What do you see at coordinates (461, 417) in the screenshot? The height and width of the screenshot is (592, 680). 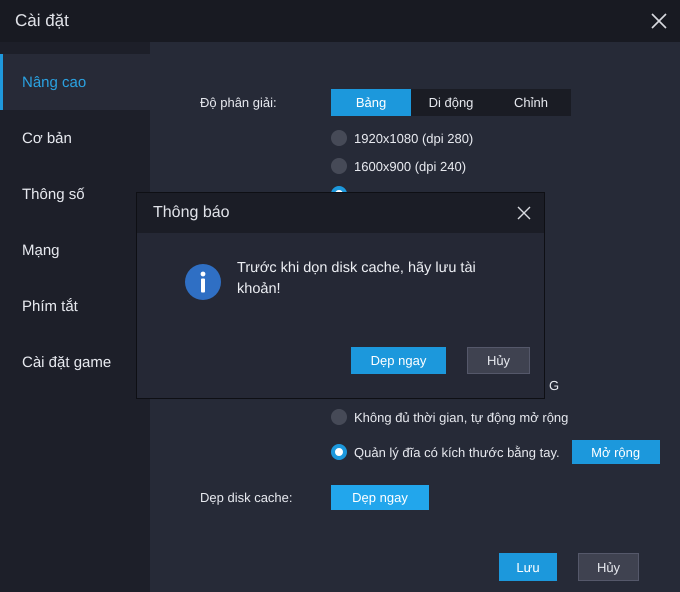 I see `radio-label: Không đủ thời gian, tự động mở rộng` at bounding box center [461, 417].